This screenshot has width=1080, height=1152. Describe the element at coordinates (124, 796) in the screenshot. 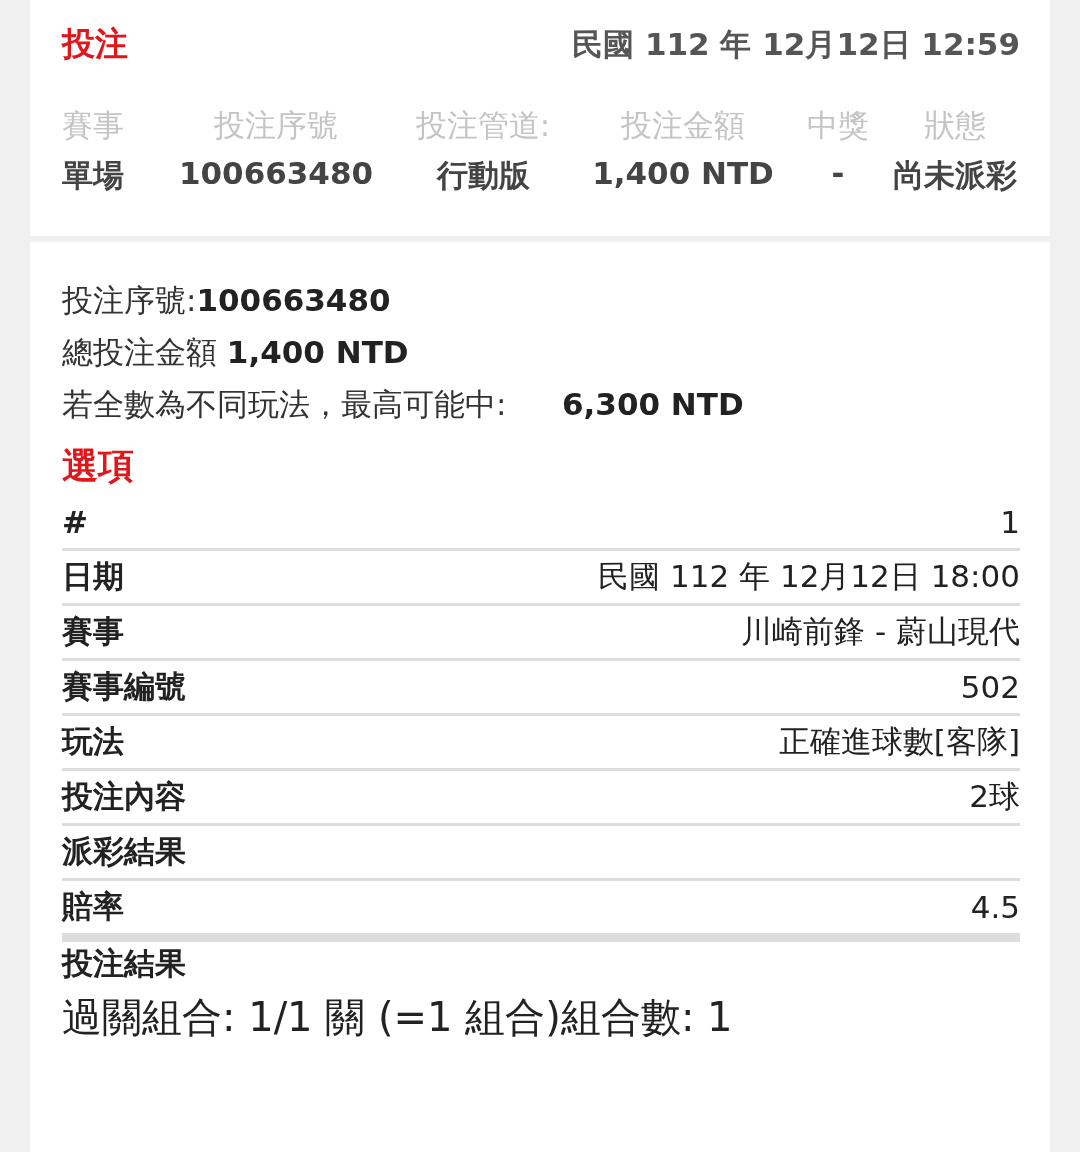

I see `row-label: 投注內容` at that location.